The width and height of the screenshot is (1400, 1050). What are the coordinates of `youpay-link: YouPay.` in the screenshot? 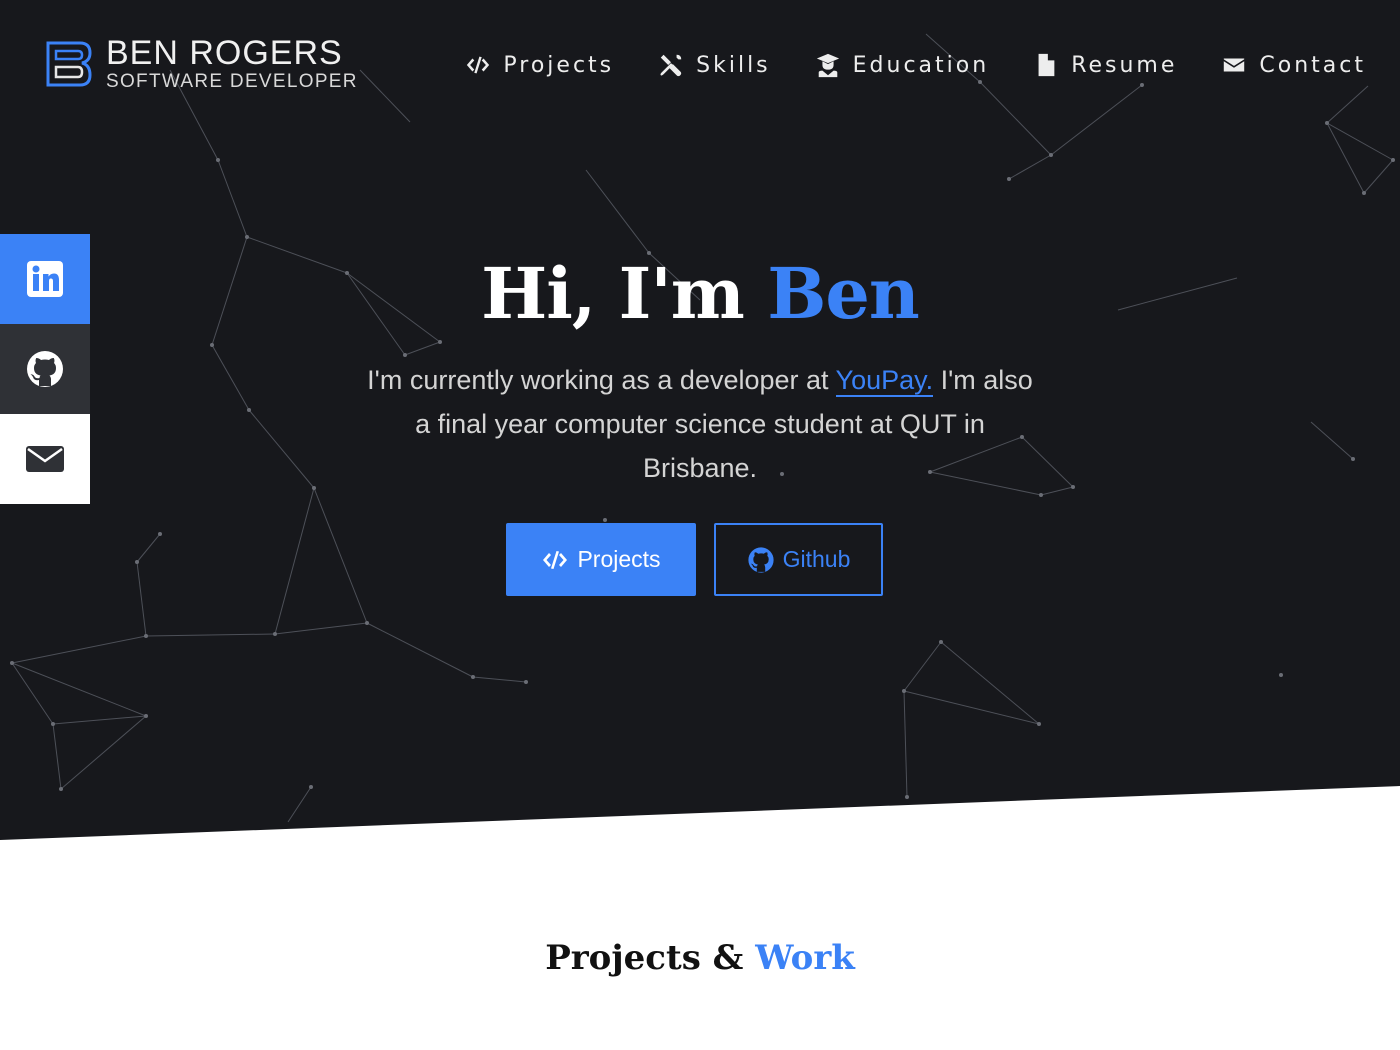 It's located at (884, 381).